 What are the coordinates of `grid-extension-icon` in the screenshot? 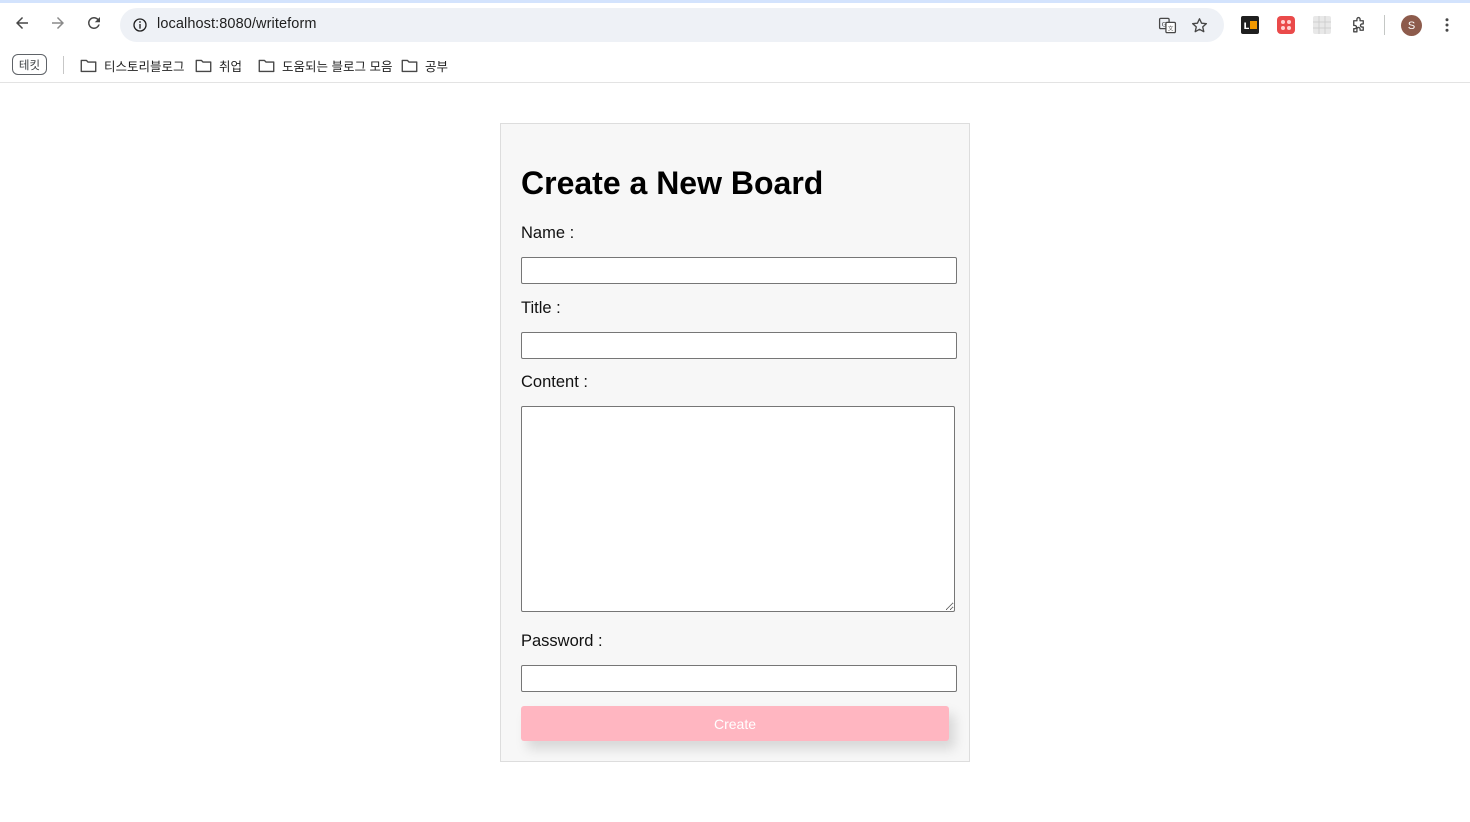 It's located at (1322, 25).